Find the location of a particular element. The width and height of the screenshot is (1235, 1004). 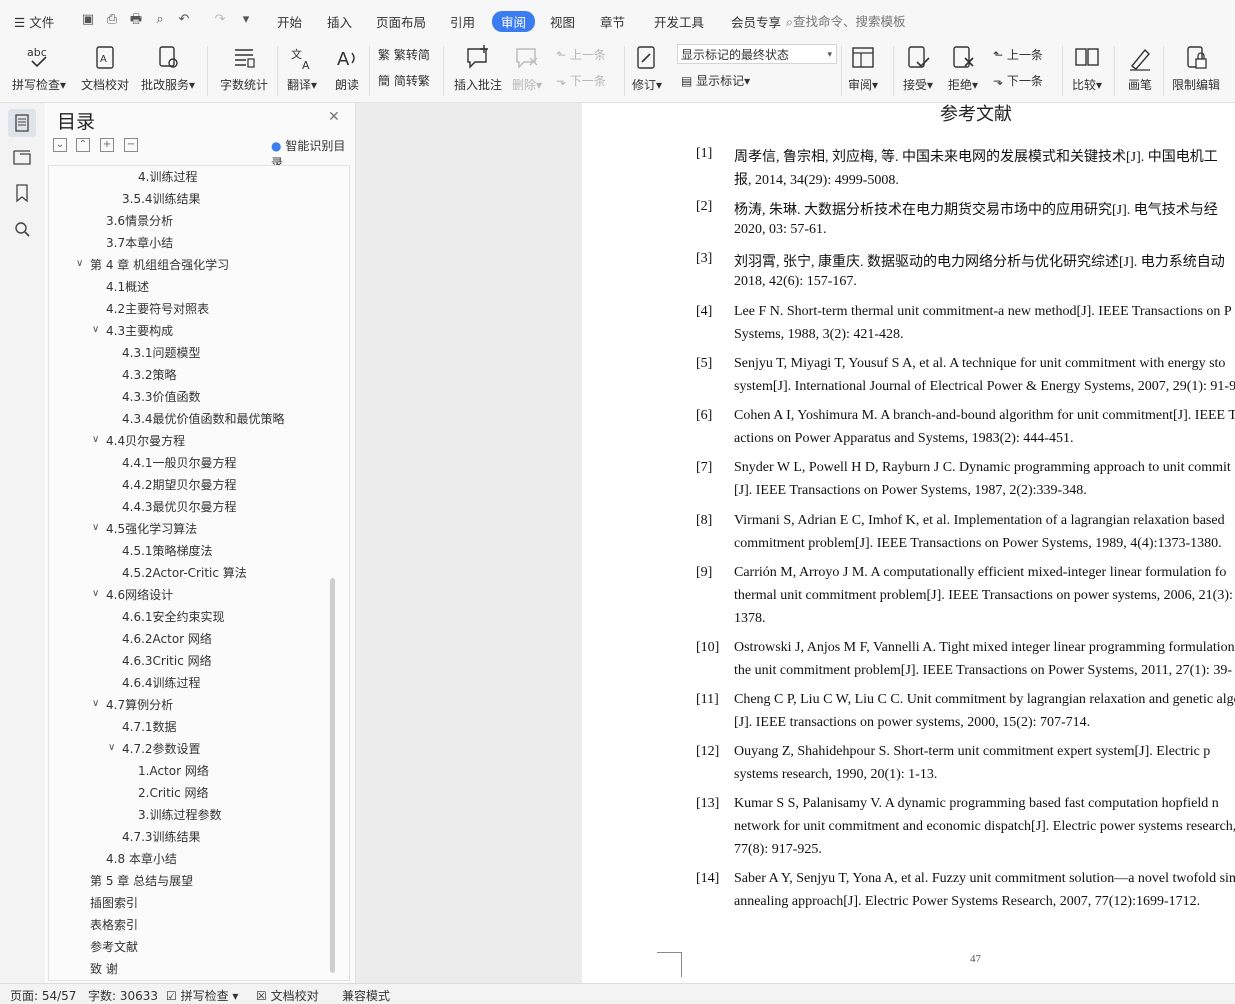

toc-item: 4.6网络设计 is located at coordinates (139, 594).